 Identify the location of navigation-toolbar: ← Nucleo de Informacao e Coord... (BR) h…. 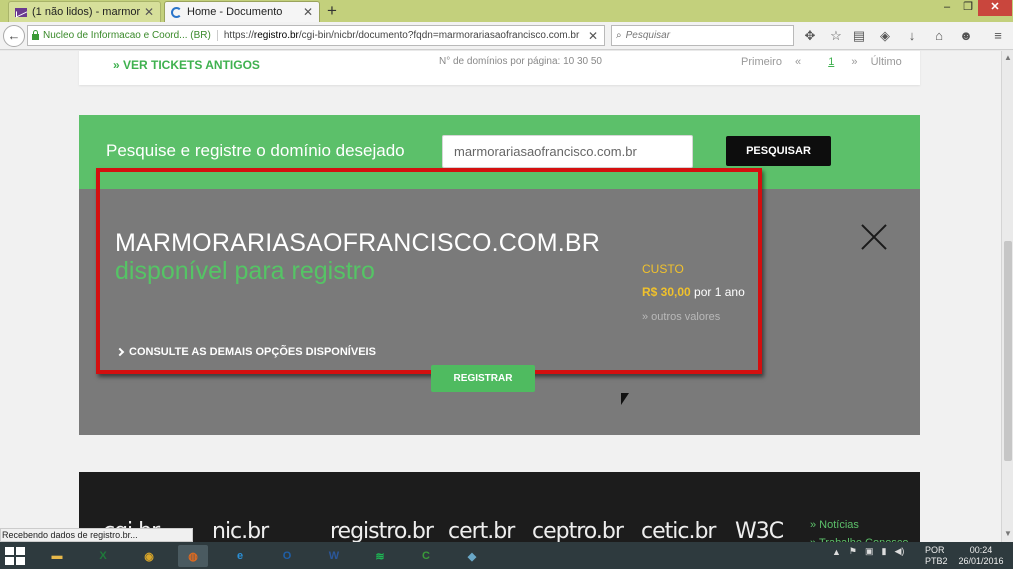
(506, 36).